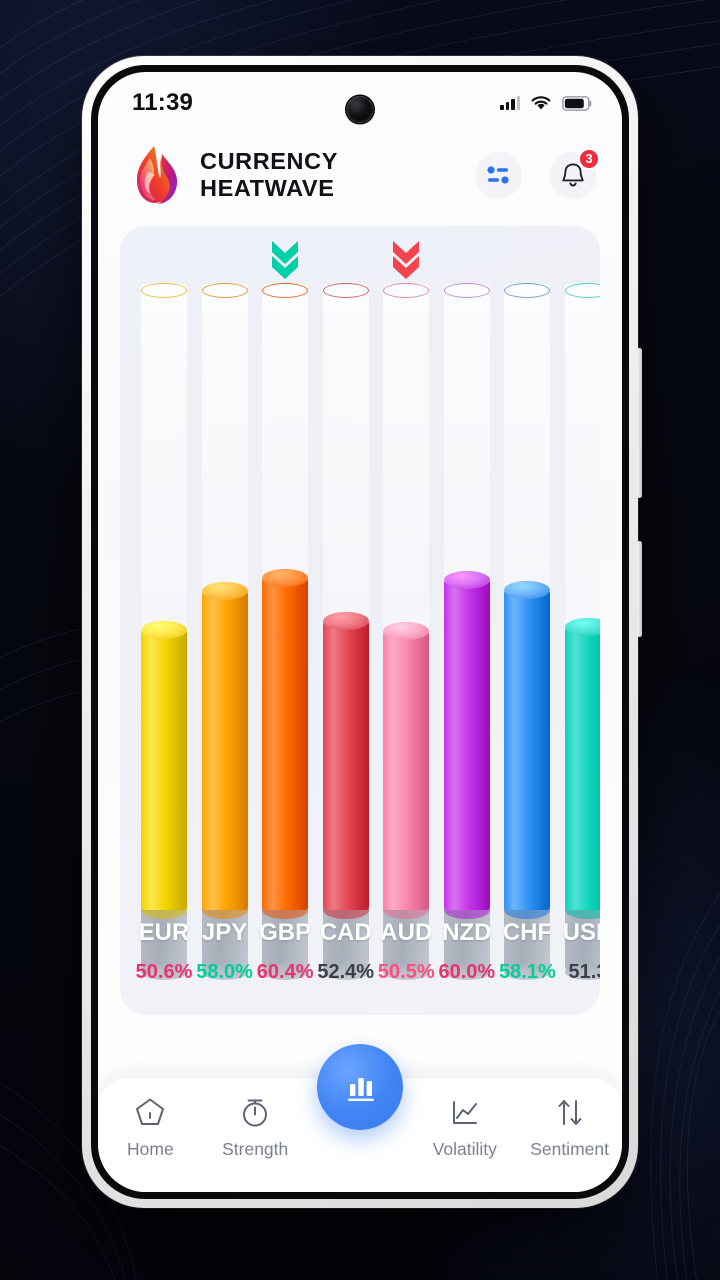 Image resolution: width=720 pixels, height=1280 pixels. I want to click on nav-label-volatility: Volatility, so click(464, 1149).